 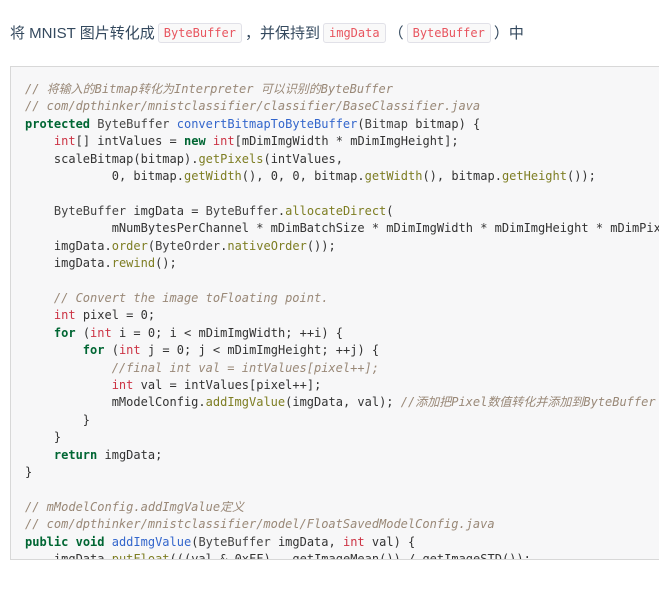 What do you see at coordinates (202, 367) in the screenshot?
I see `code-line: //final int val = intValues[pixel++];` at bounding box center [202, 367].